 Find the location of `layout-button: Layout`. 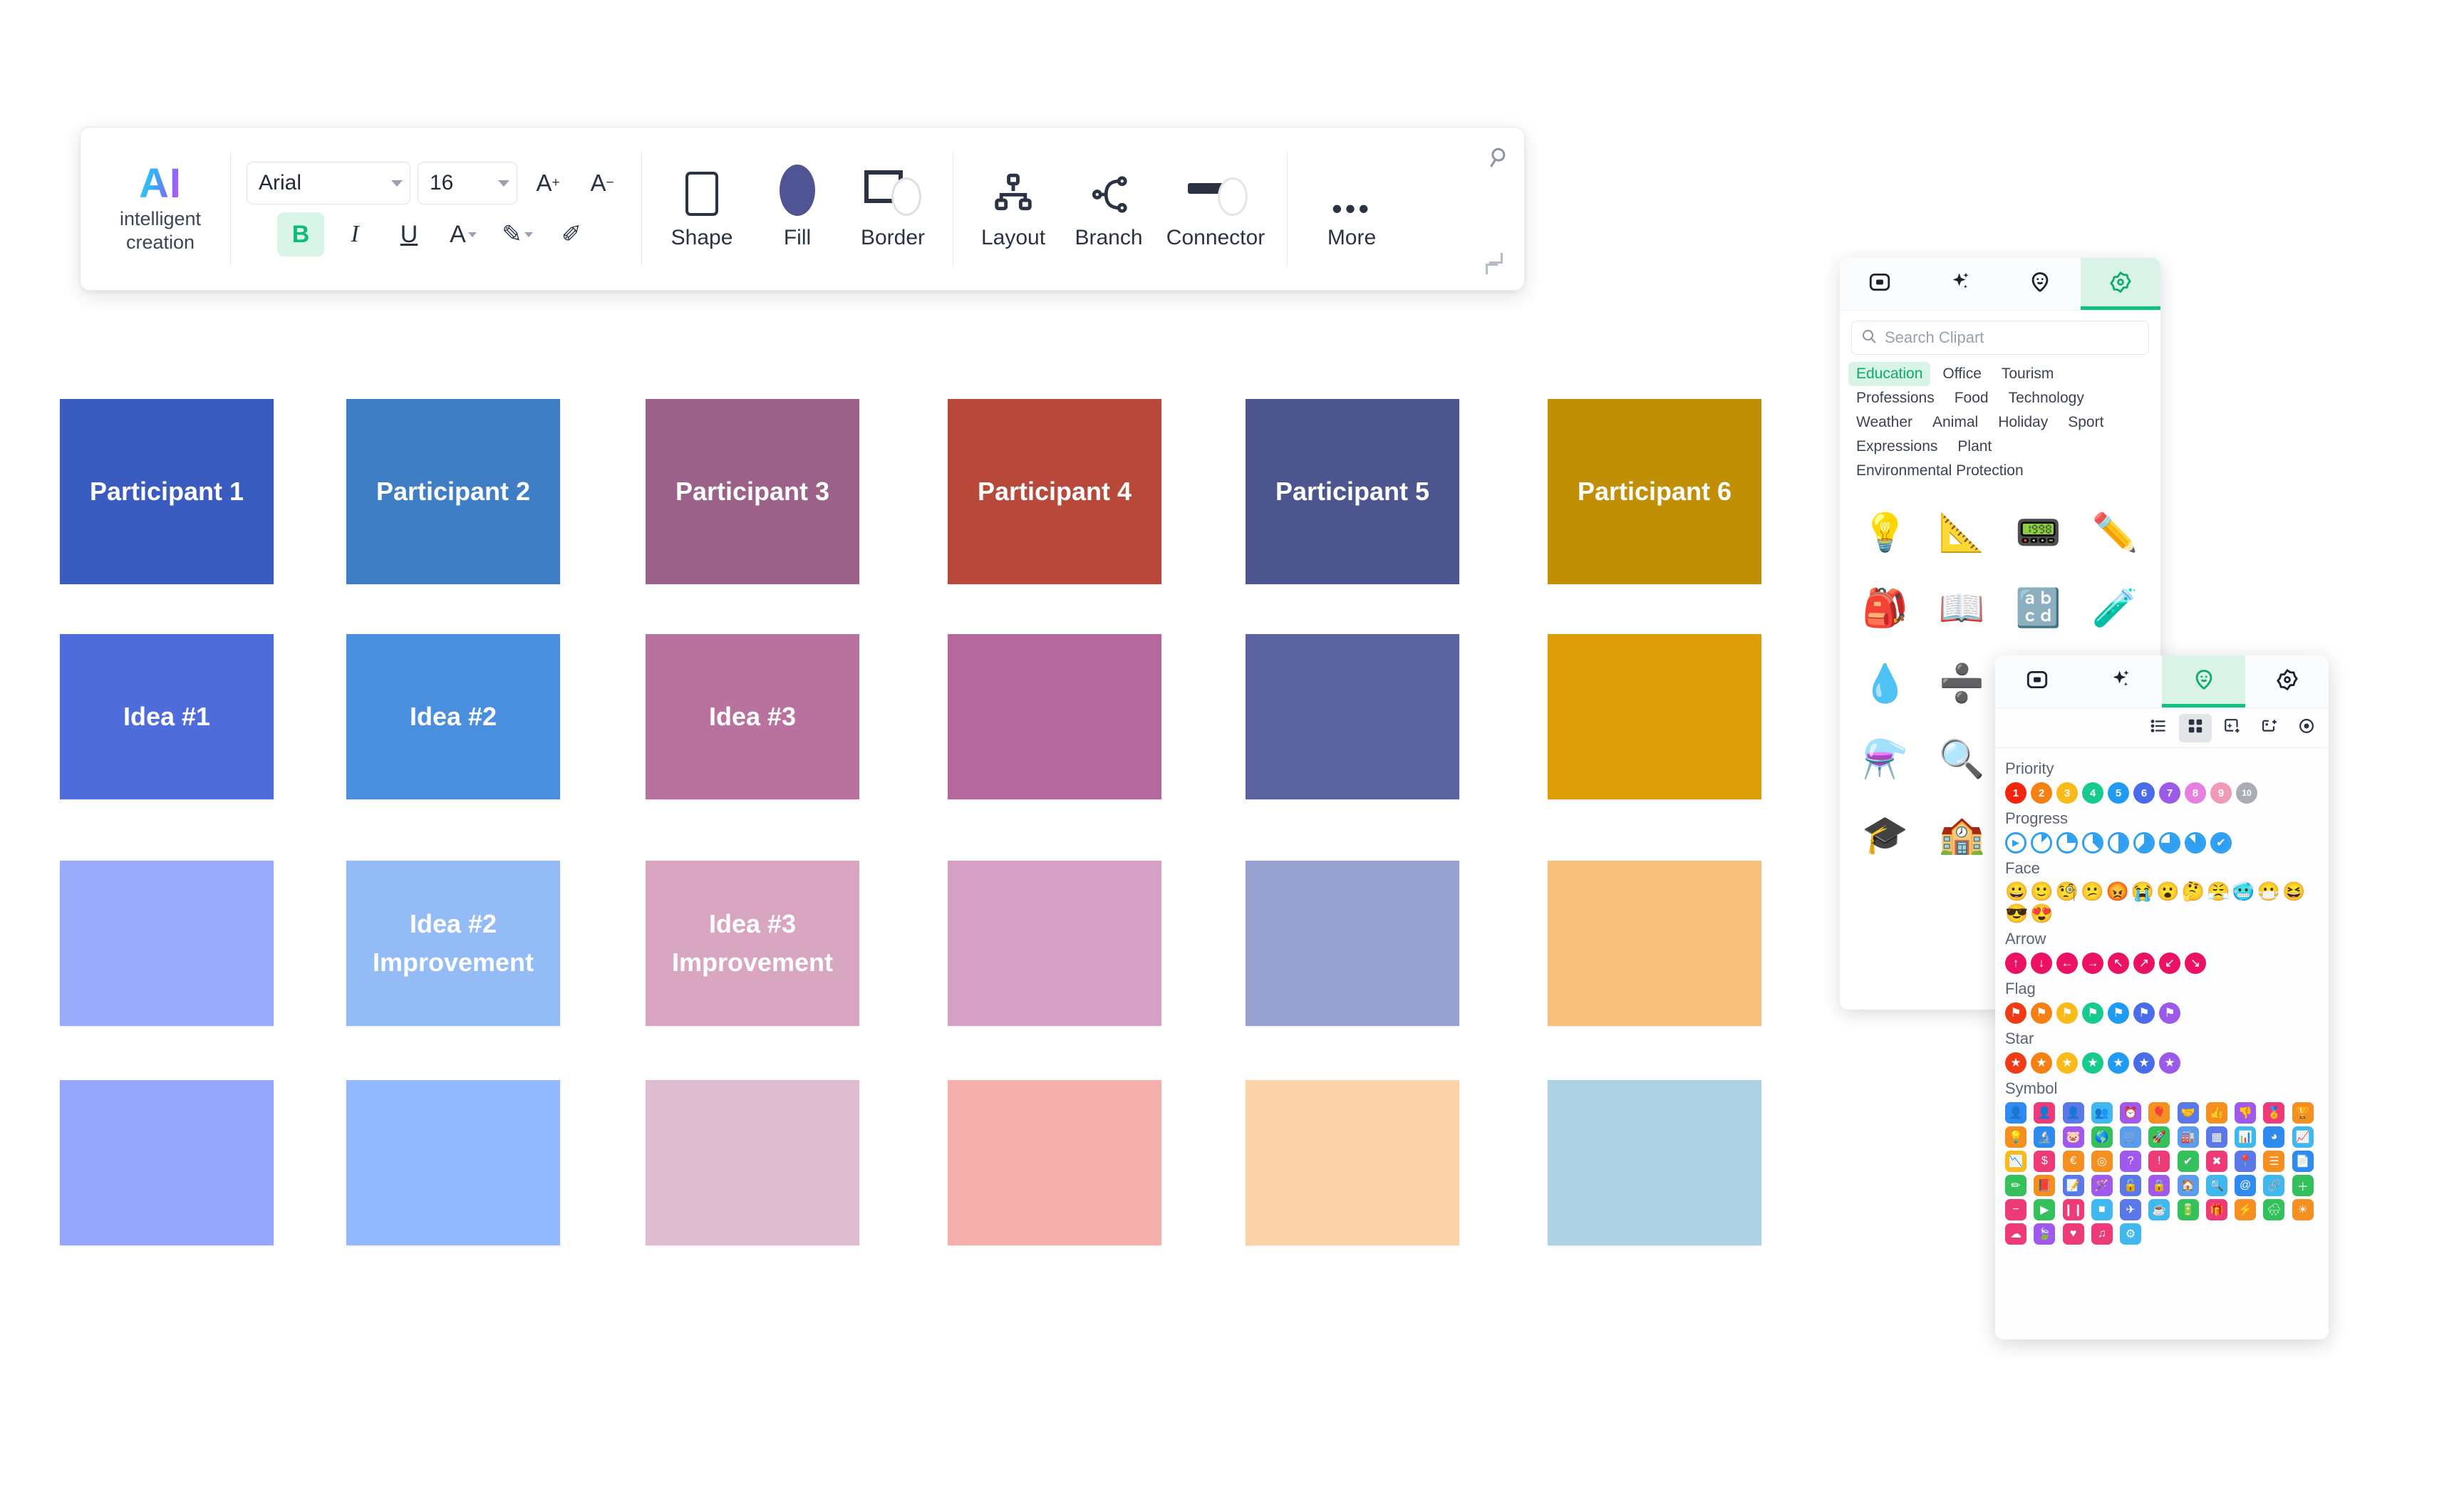

layout-button: Layout is located at coordinates (1013, 208).